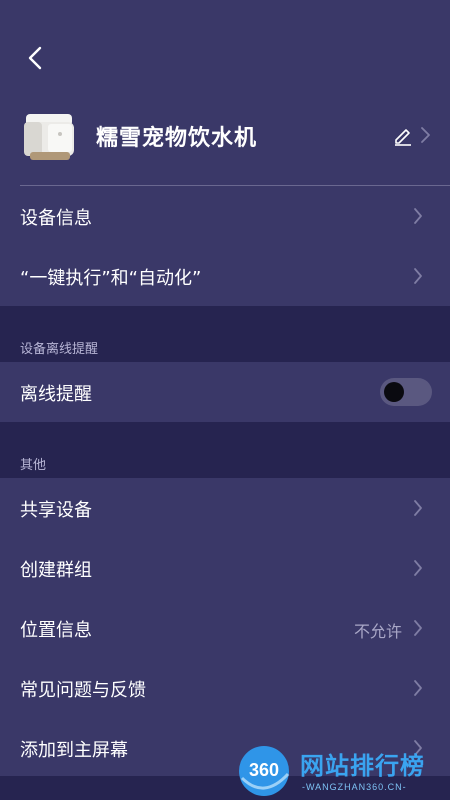 Image resolution: width=450 pixels, height=800 pixels. What do you see at coordinates (177, 138) in the screenshot?
I see `device-name: 糯雪宠物饮水机` at bounding box center [177, 138].